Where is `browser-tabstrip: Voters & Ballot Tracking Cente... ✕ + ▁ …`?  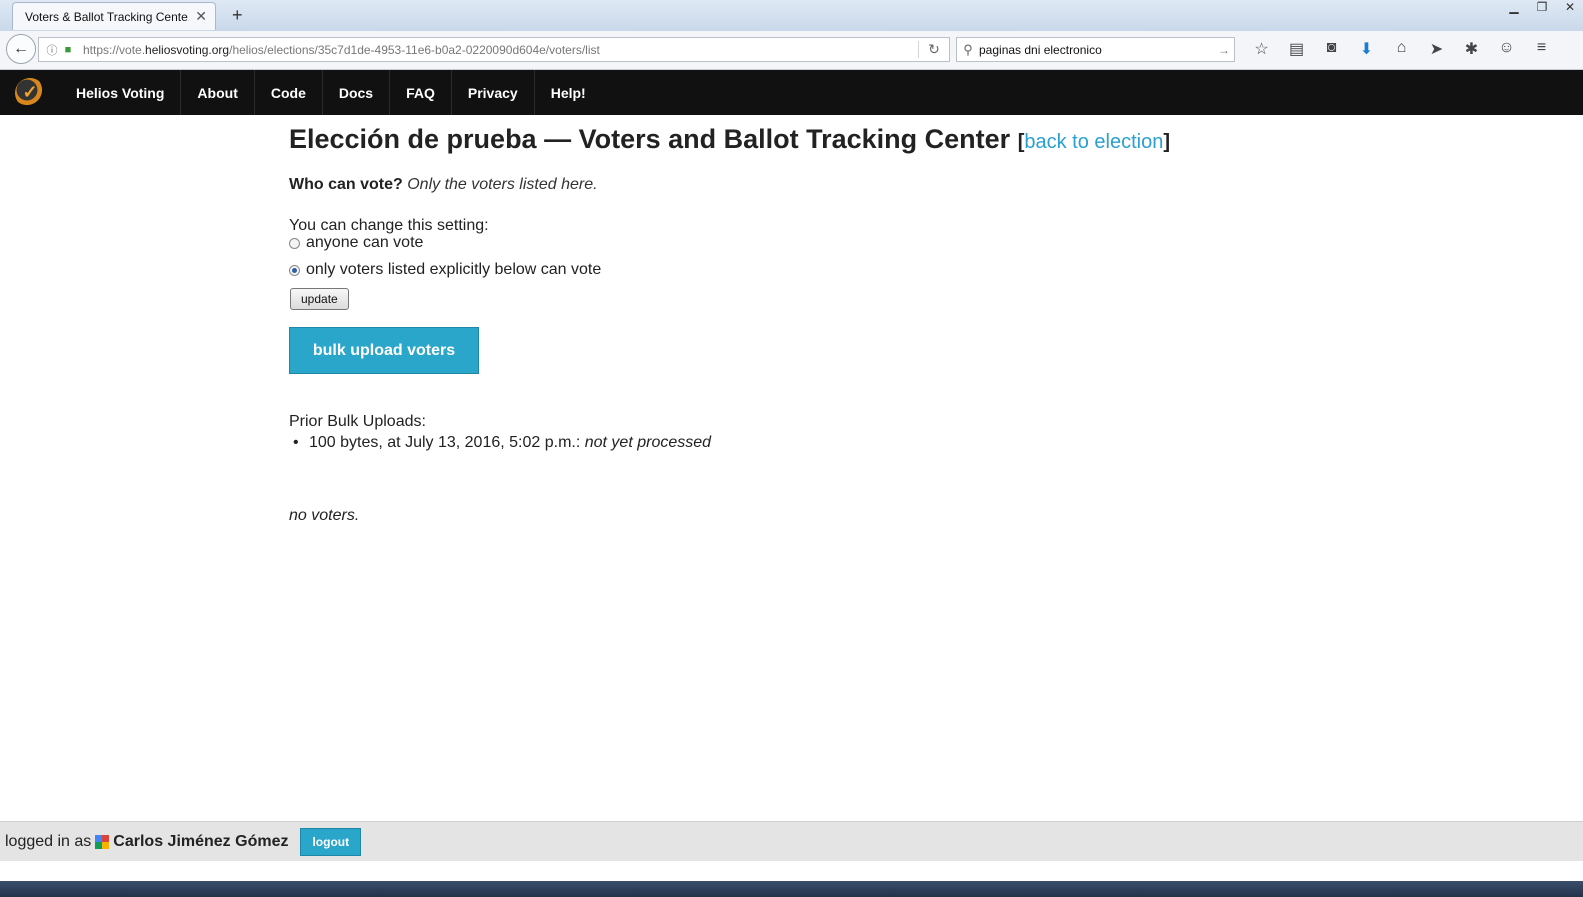 browser-tabstrip: Voters & Ballot Tracking Cente... ✕ + ▁ … is located at coordinates (791, 16).